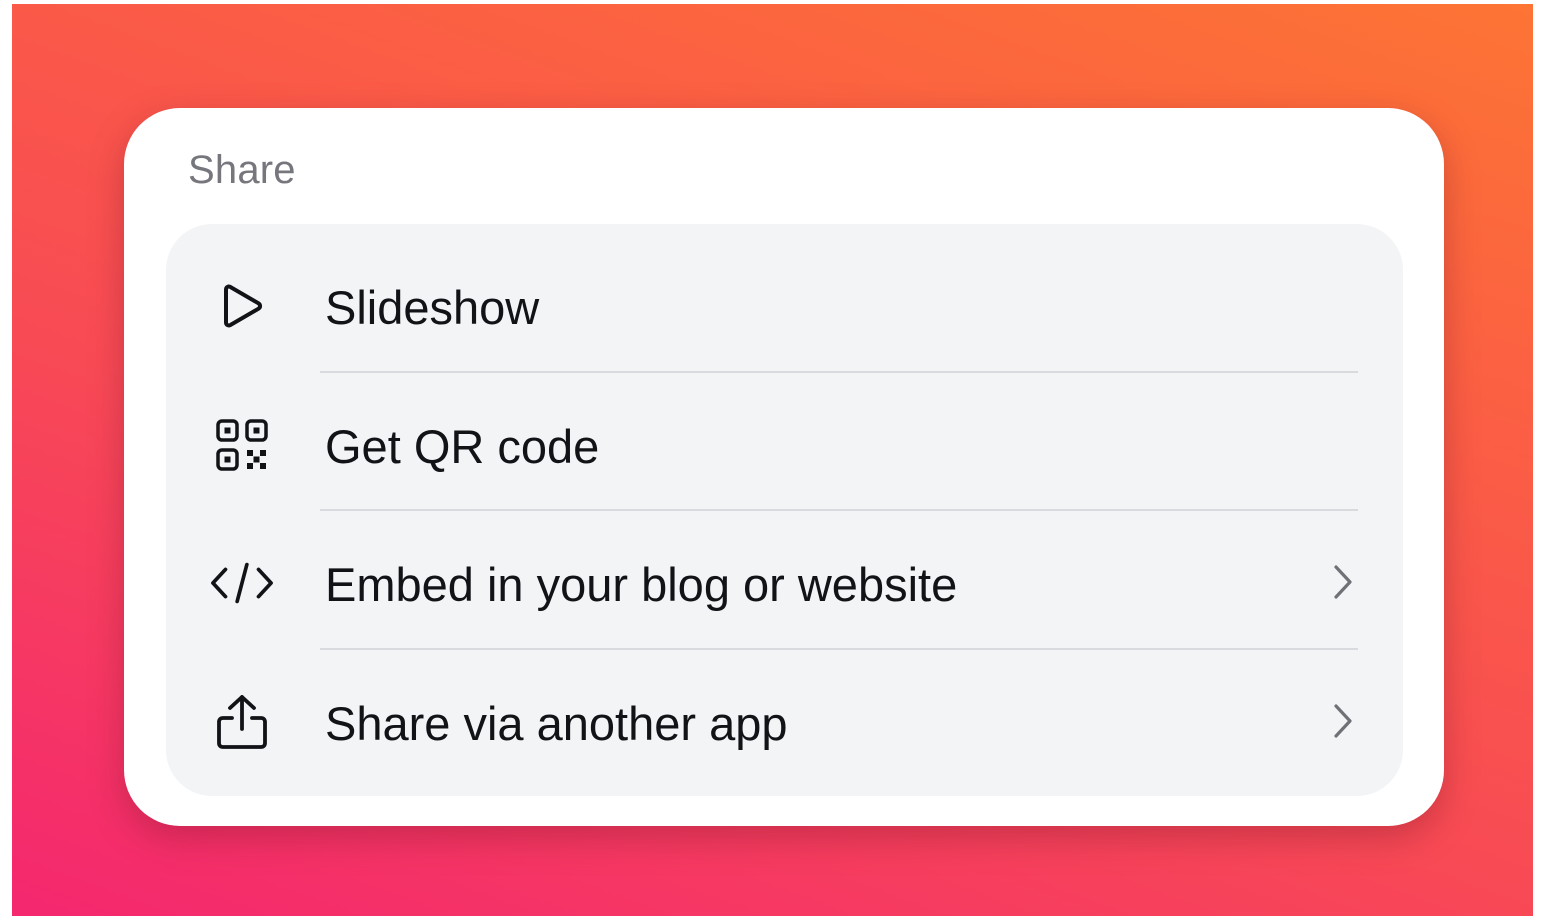 Image resolution: width=1547 pixels, height=916 pixels. What do you see at coordinates (432, 307) in the screenshot?
I see `slideshow-label: Slideshow` at bounding box center [432, 307].